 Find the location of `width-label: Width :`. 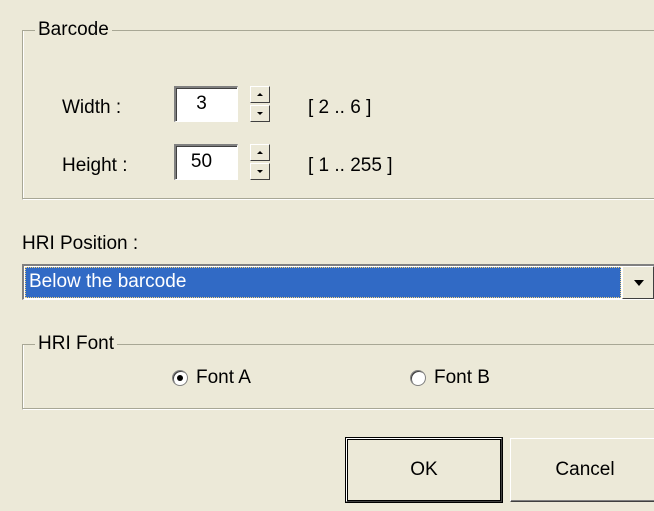

width-label: Width : is located at coordinates (92, 107).